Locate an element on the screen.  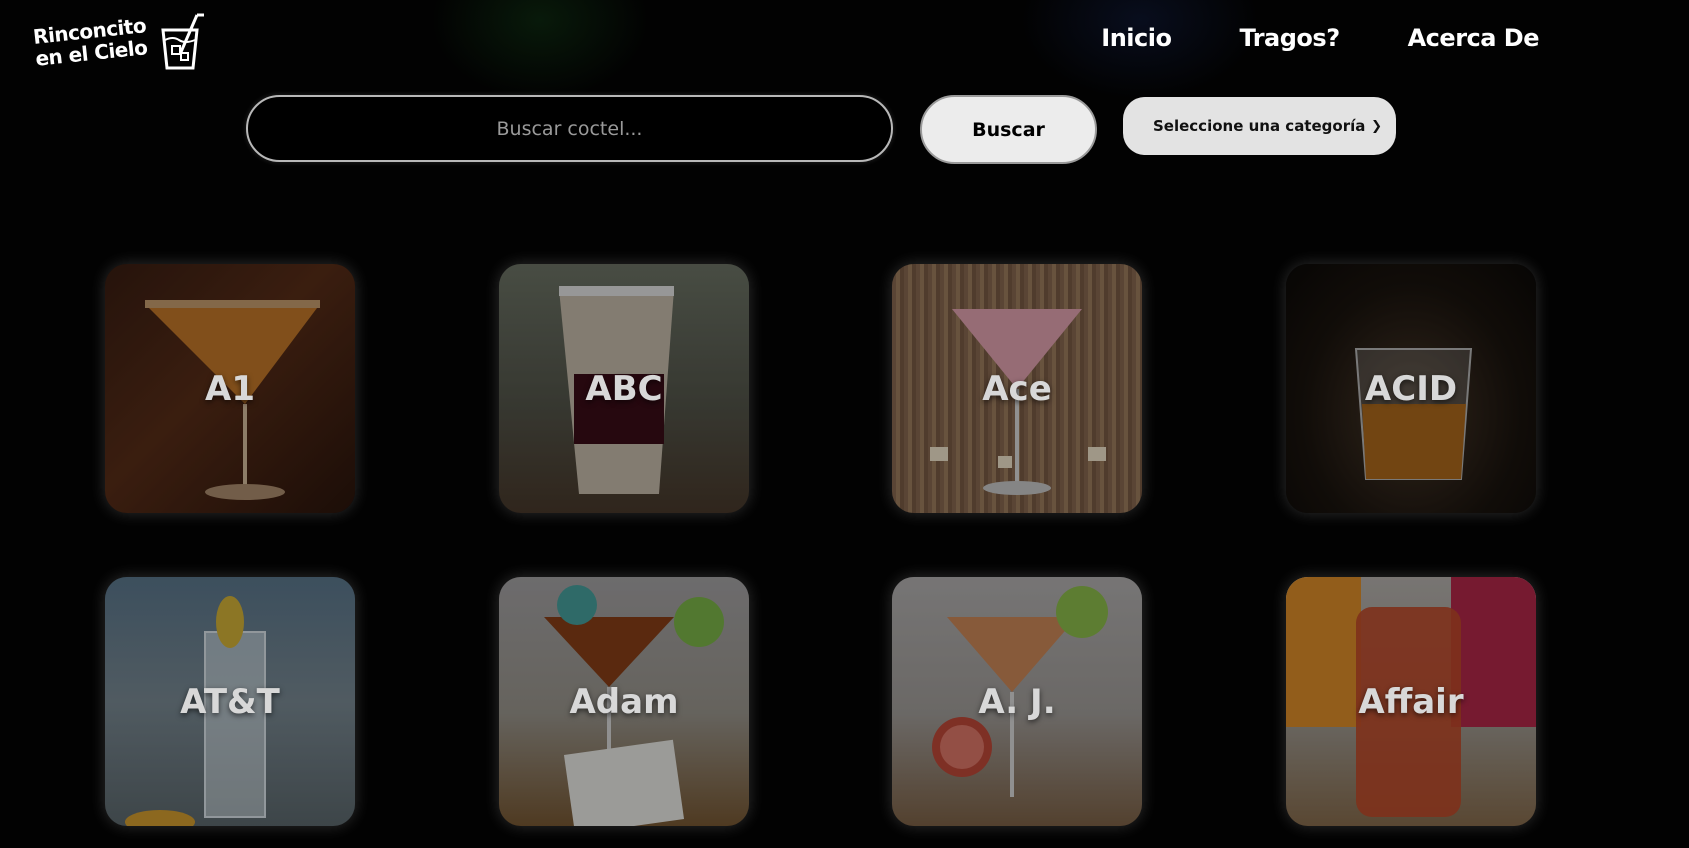
main-nav: Inicio Tragos? Acerca De is located at coordinates (1320, 38).